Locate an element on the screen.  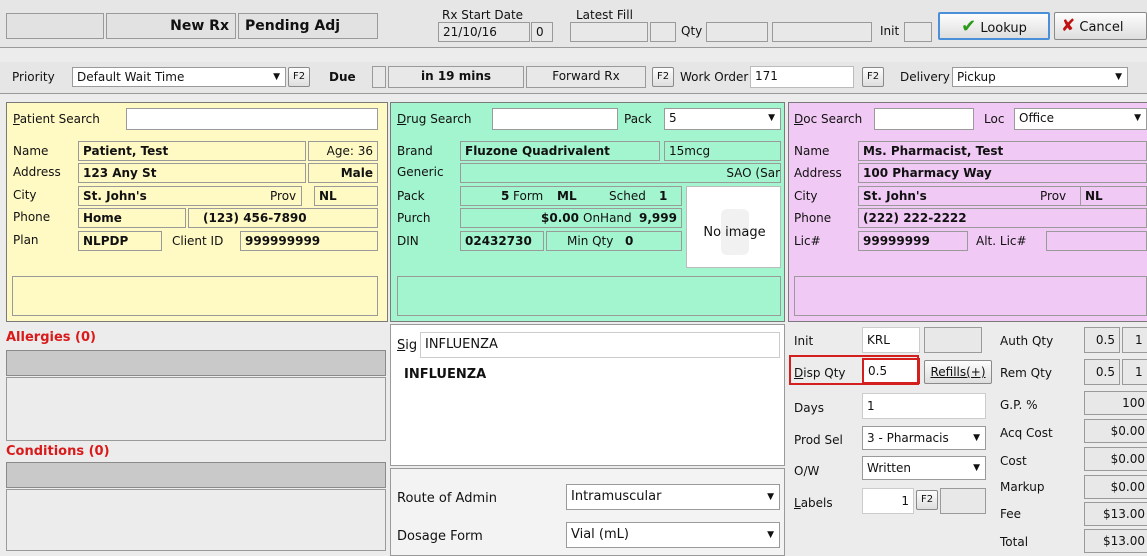
patient-name-field: Patient, Test is located at coordinates (192, 151).